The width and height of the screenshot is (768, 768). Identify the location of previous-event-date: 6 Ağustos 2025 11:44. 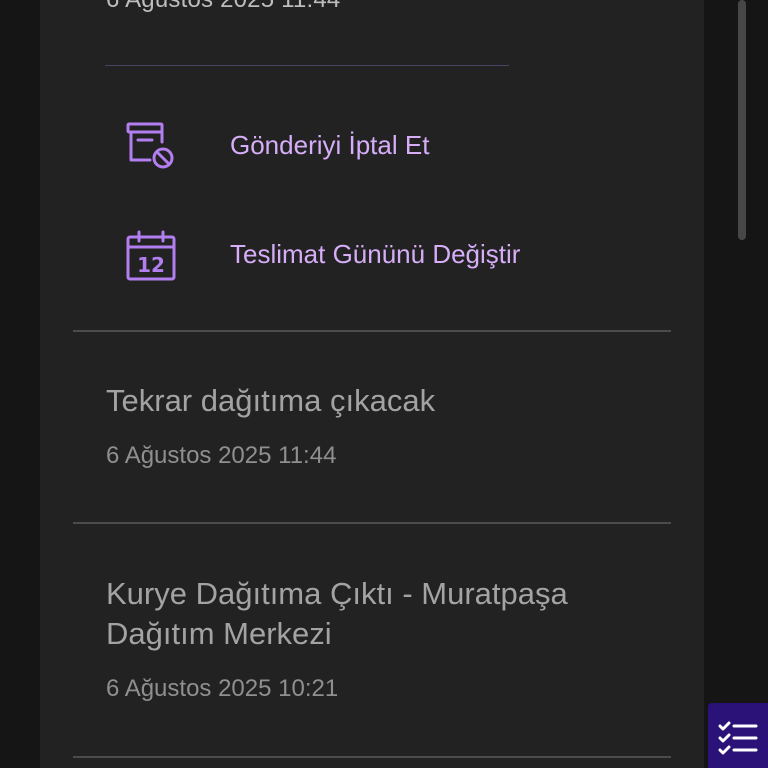
(223, 7).